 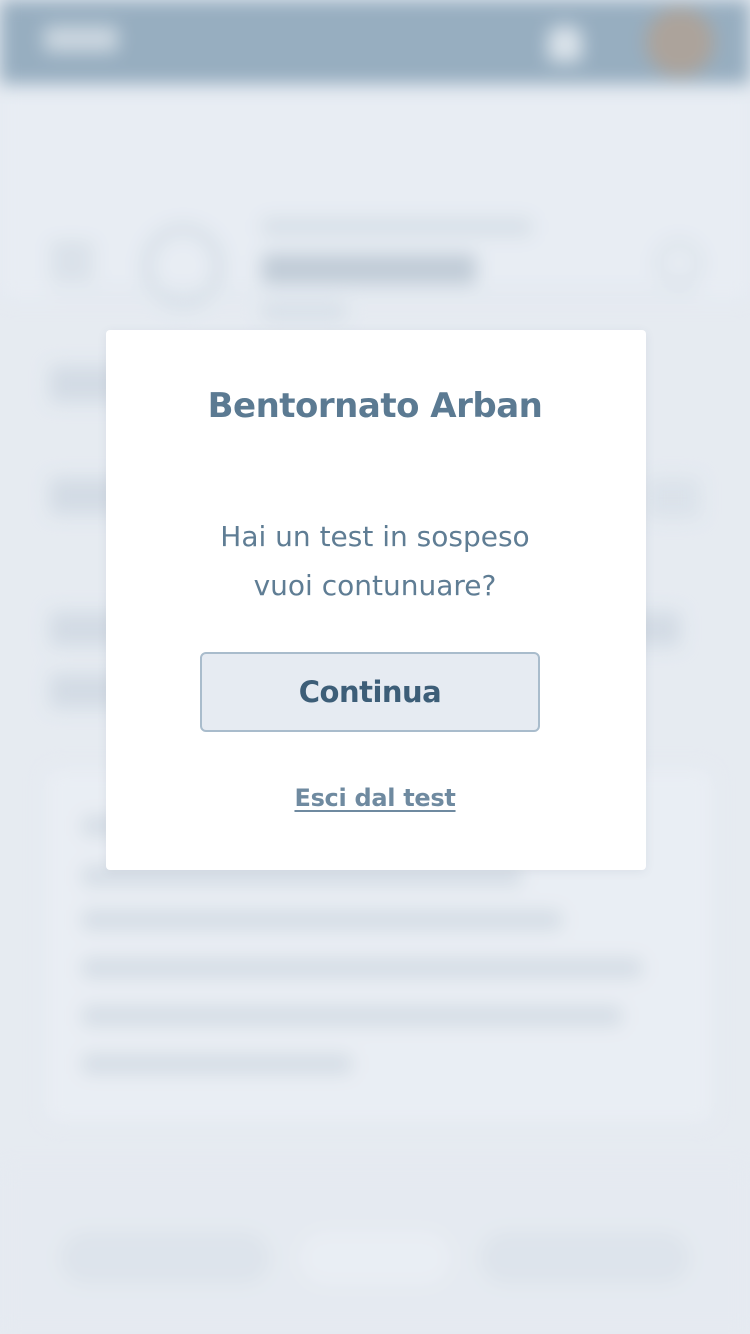 I want to click on dialog-message-line2: vuoi contunuare?, so click(x=375, y=585).